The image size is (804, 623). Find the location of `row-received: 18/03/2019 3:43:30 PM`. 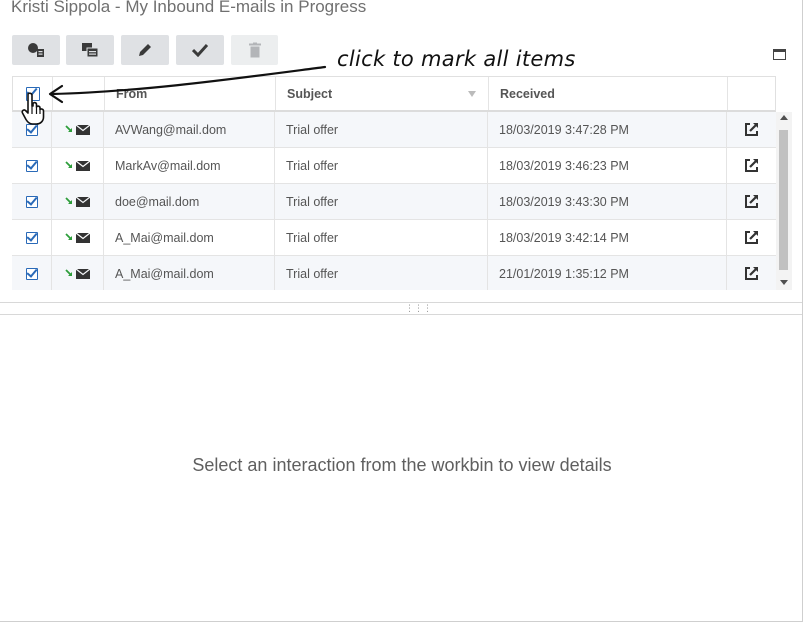

row-received: 18/03/2019 3:43:30 PM is located at coordinates (607, 201).